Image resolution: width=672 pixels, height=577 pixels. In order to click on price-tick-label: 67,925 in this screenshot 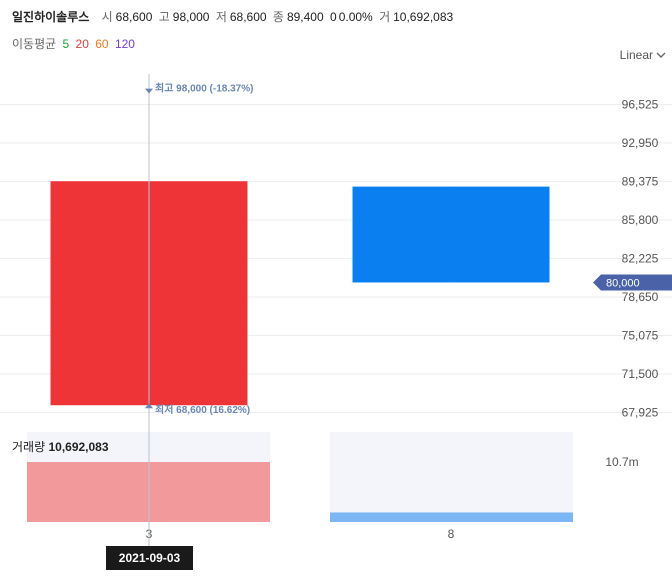, I will do `click(640, 413)`.